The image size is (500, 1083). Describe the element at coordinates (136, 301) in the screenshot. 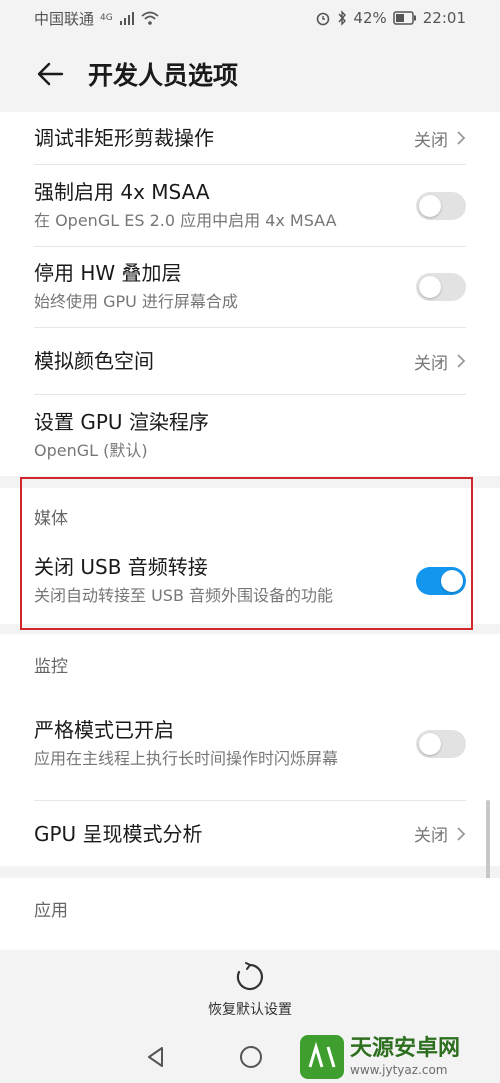

I see `row-subtitle: 始终使用 GPU 进行屏幕合成` at that location.